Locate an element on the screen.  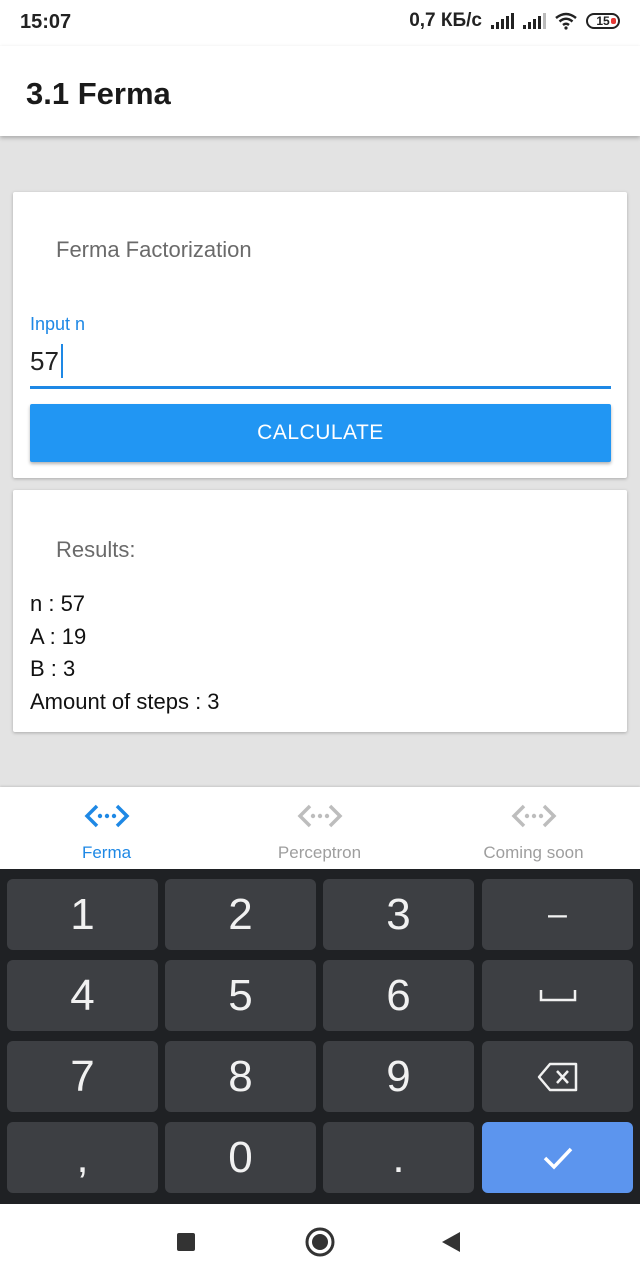
nav-item-ferma: Ferma is located at coordinates (106, 828).